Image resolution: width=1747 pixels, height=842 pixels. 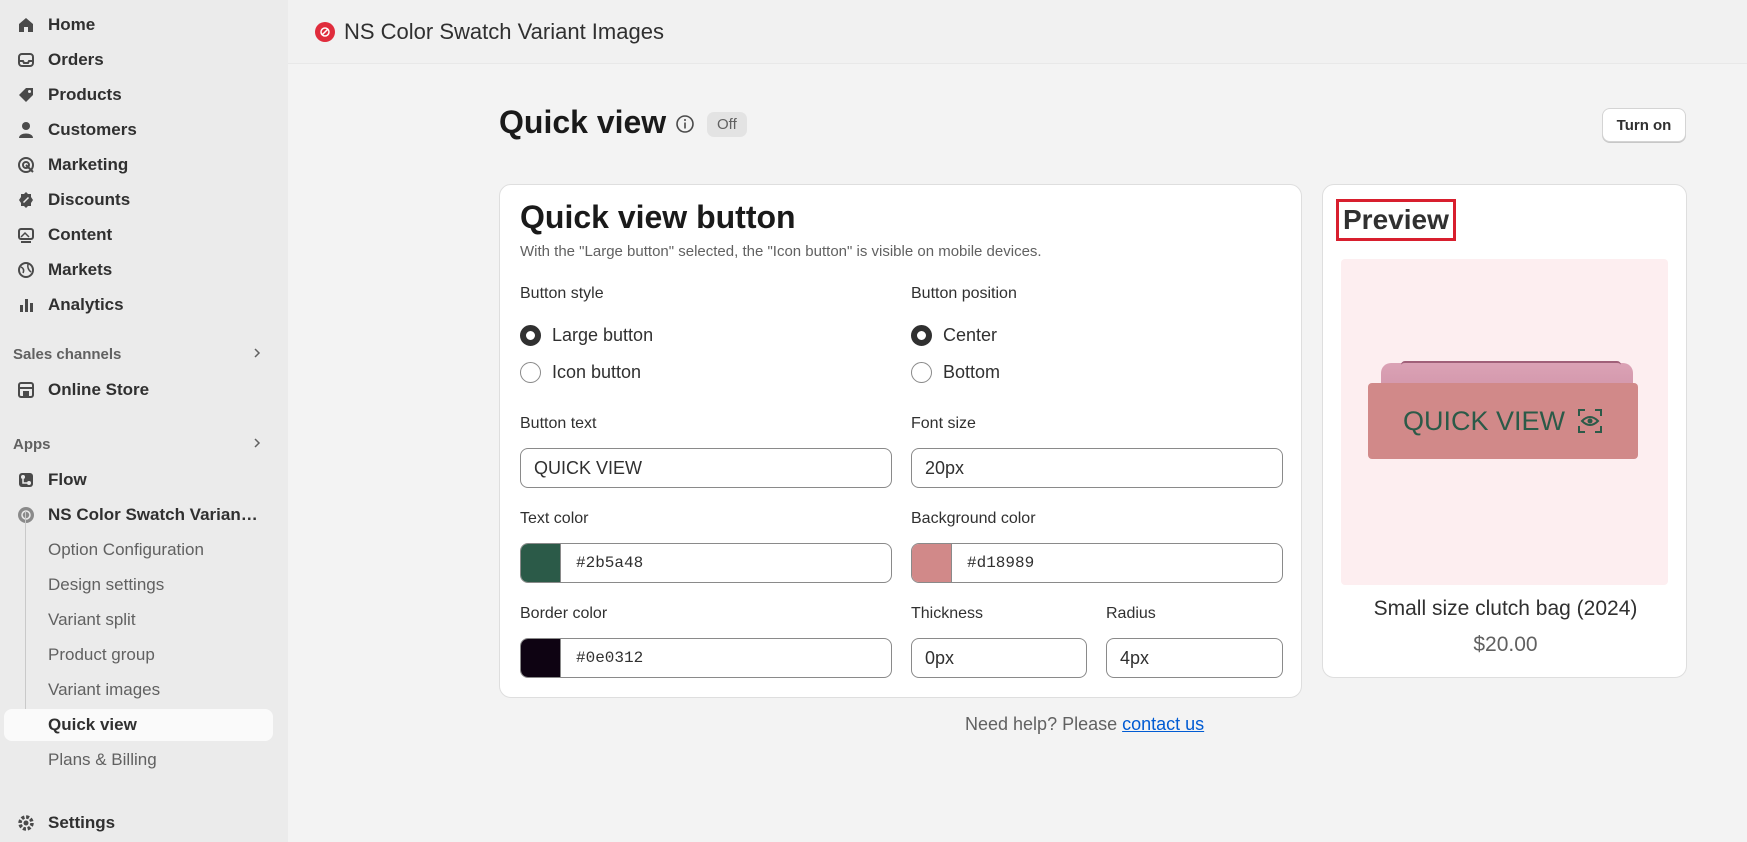 I want to click on font-size-label: Font size, so click(x=943, y=423).